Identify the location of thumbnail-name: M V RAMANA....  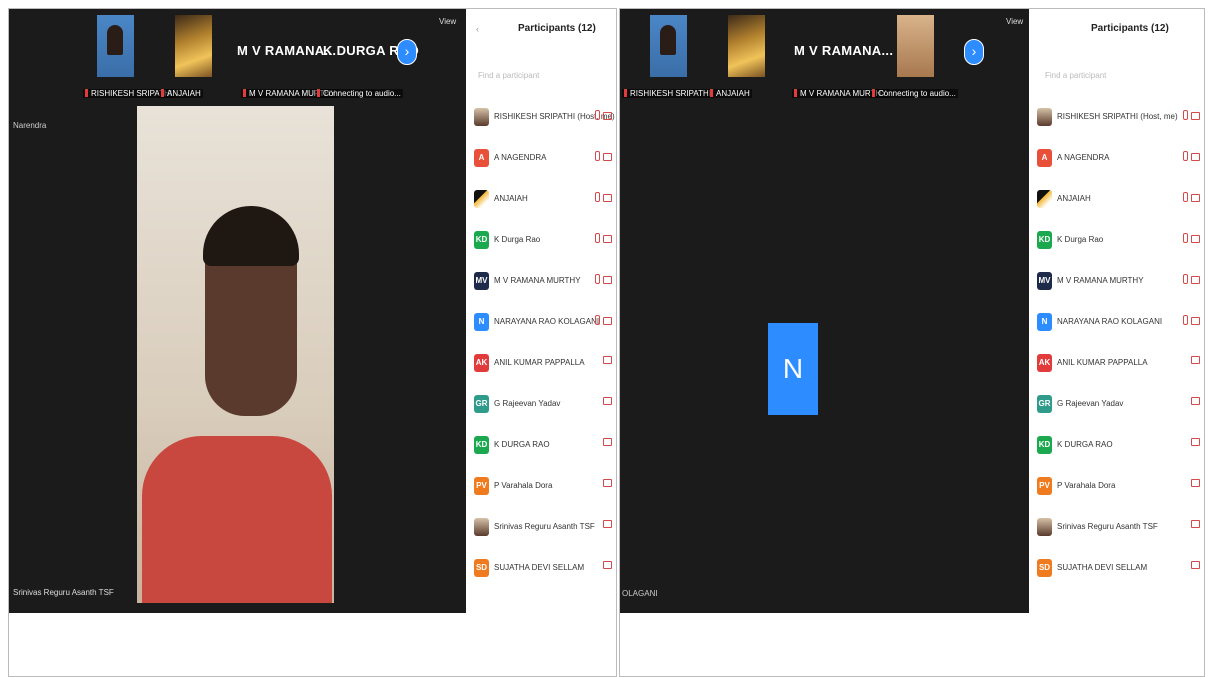
(287, 50).